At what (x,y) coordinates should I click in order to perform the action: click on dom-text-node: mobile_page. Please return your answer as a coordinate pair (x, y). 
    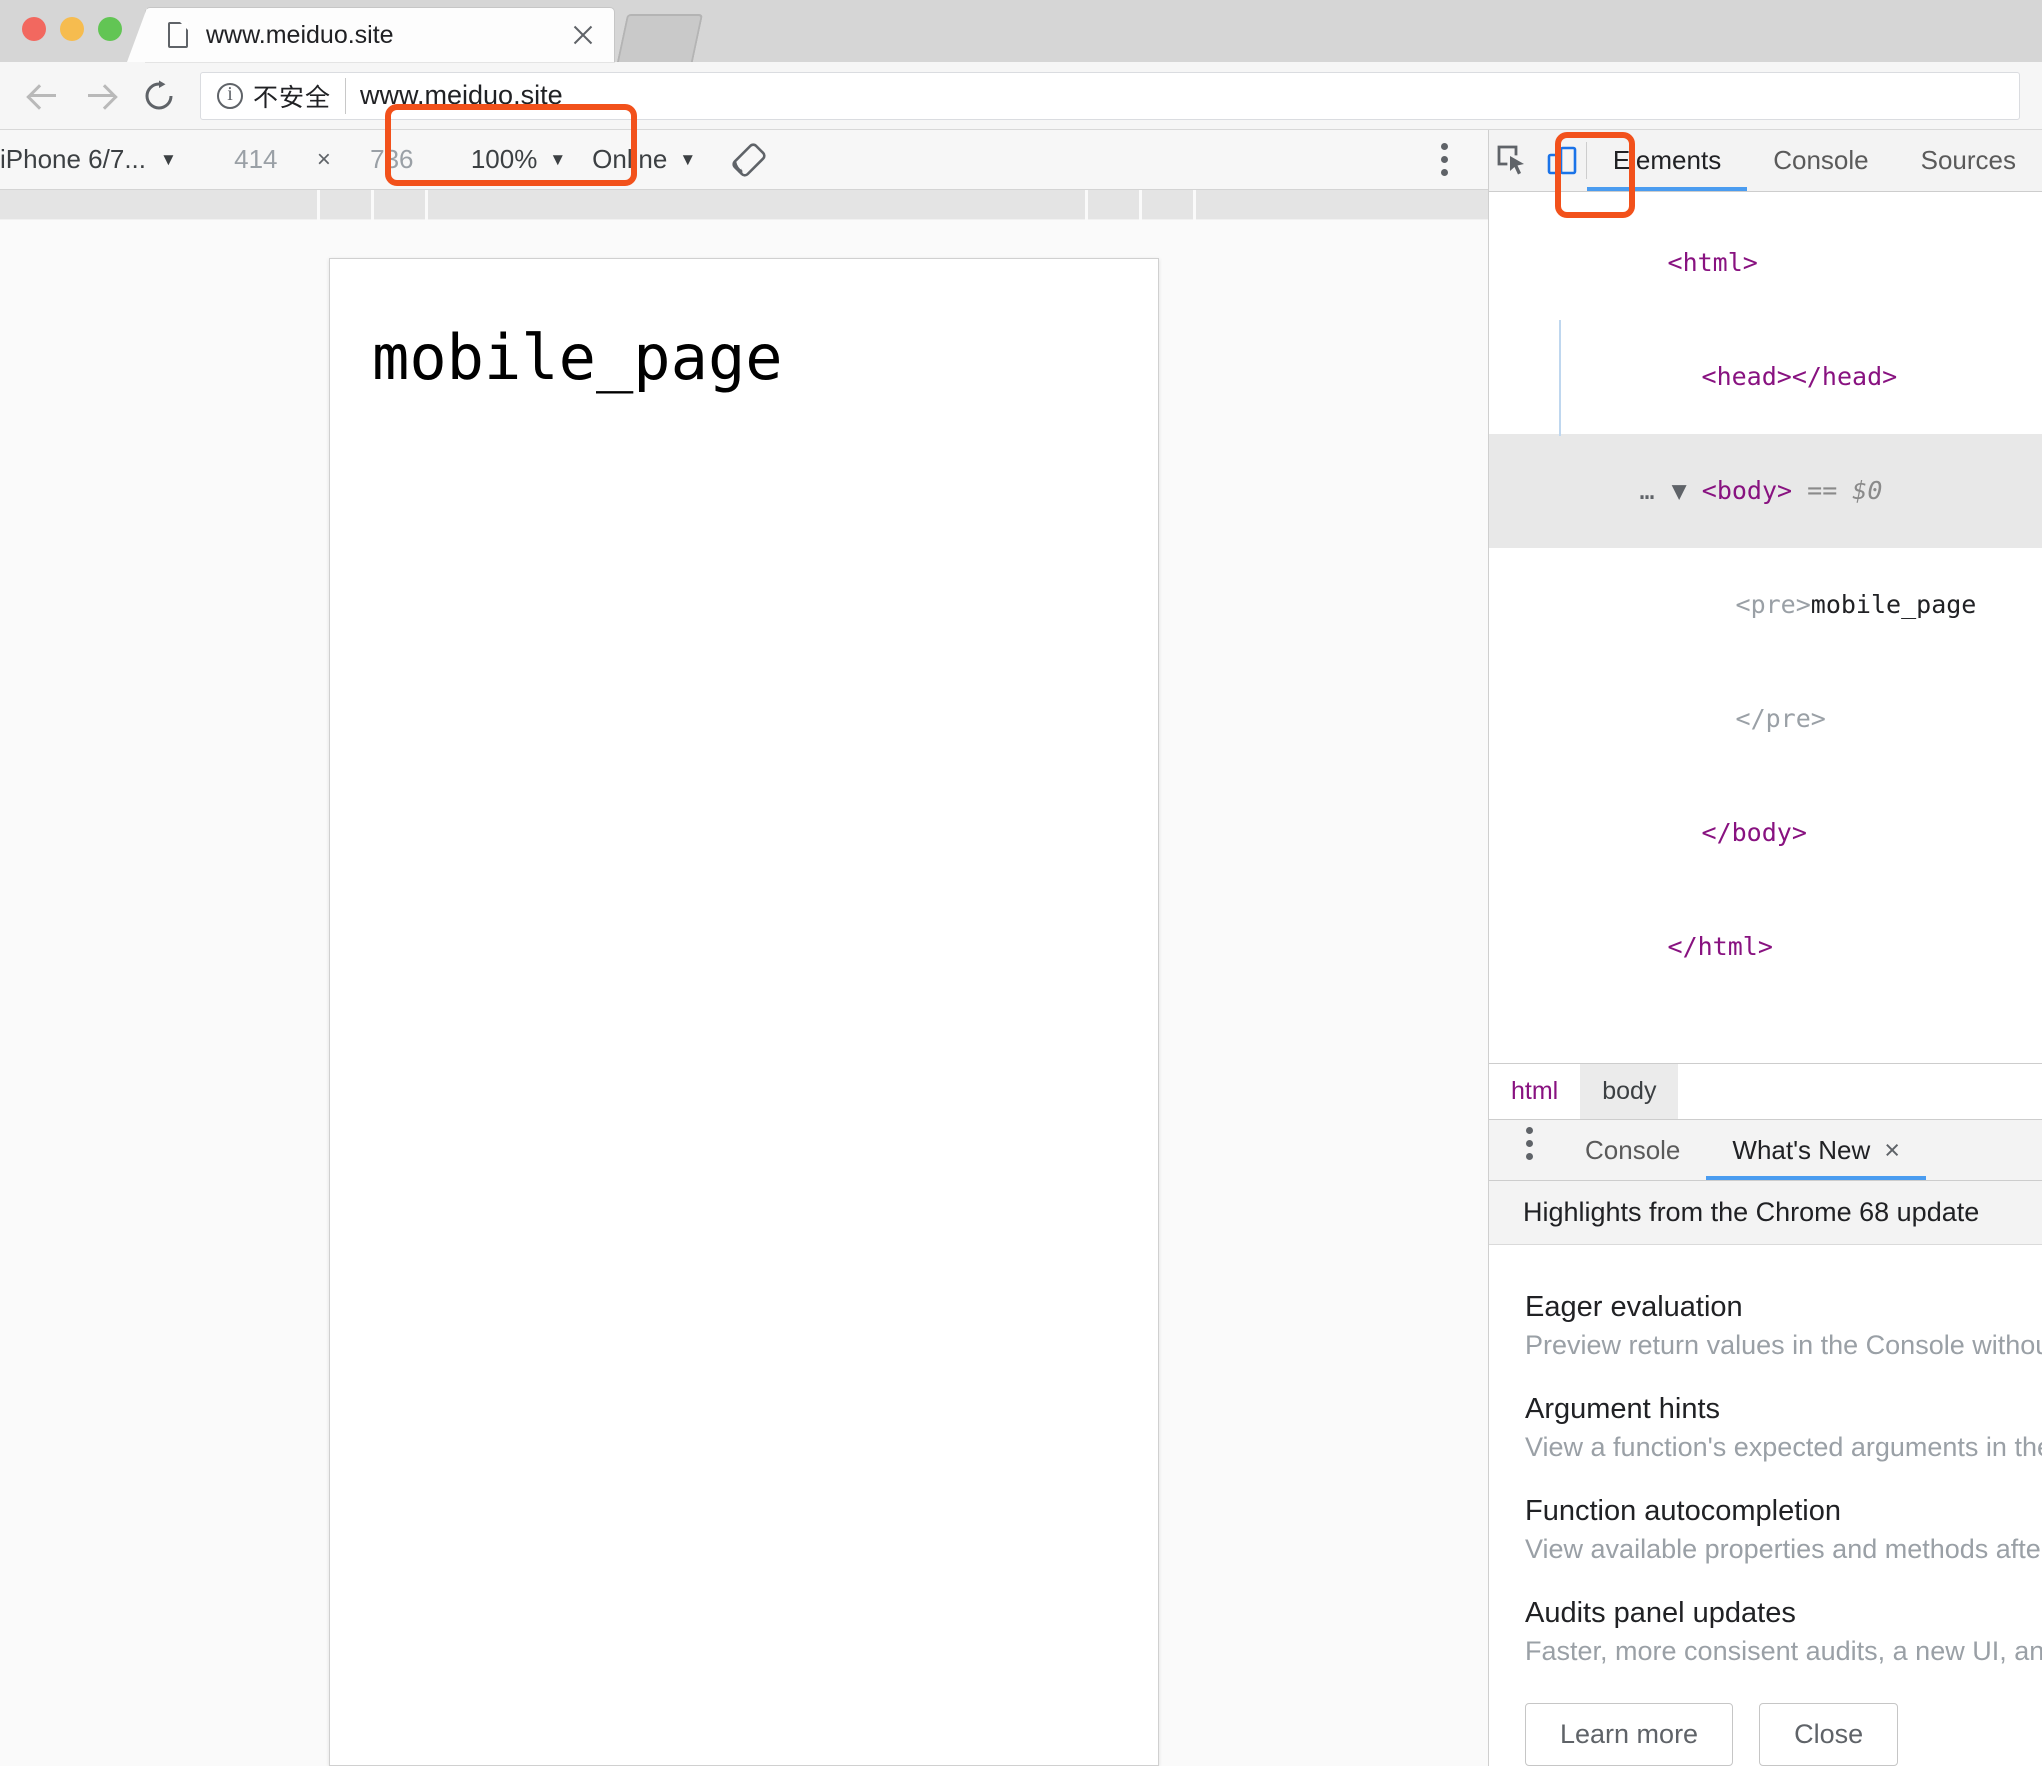
    Looking at the image, I should click on (1893, 604).